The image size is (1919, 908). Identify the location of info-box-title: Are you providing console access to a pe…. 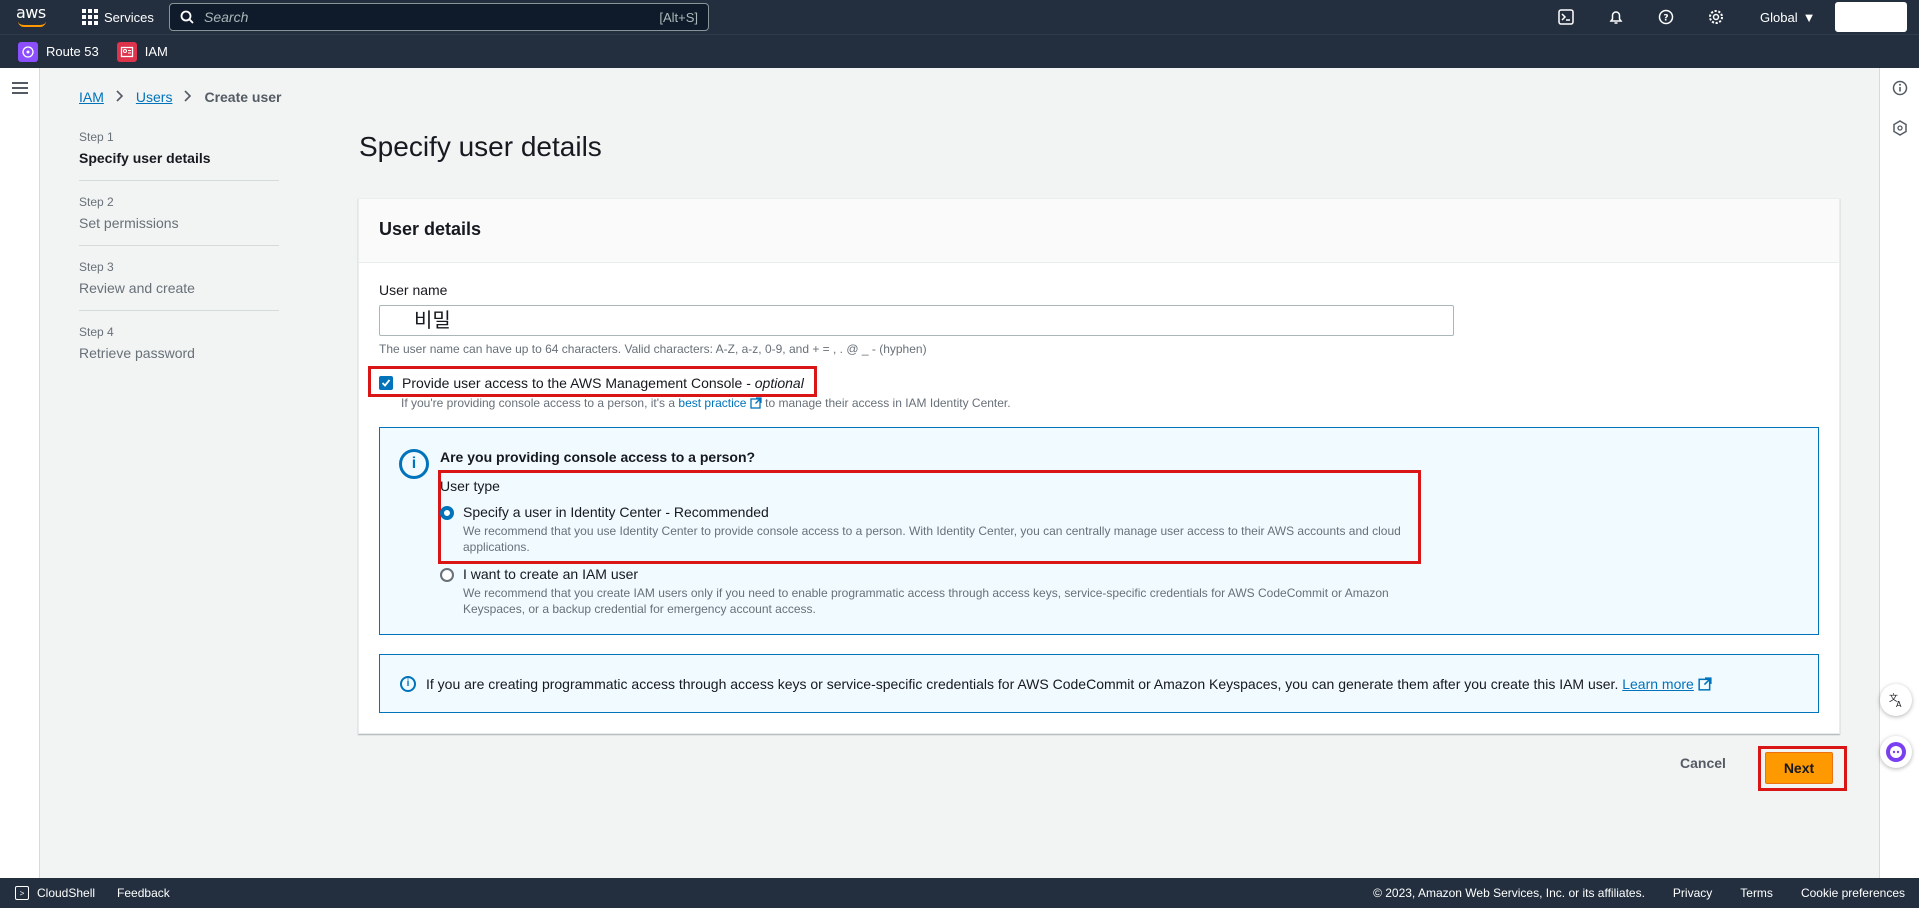
(598, 457).